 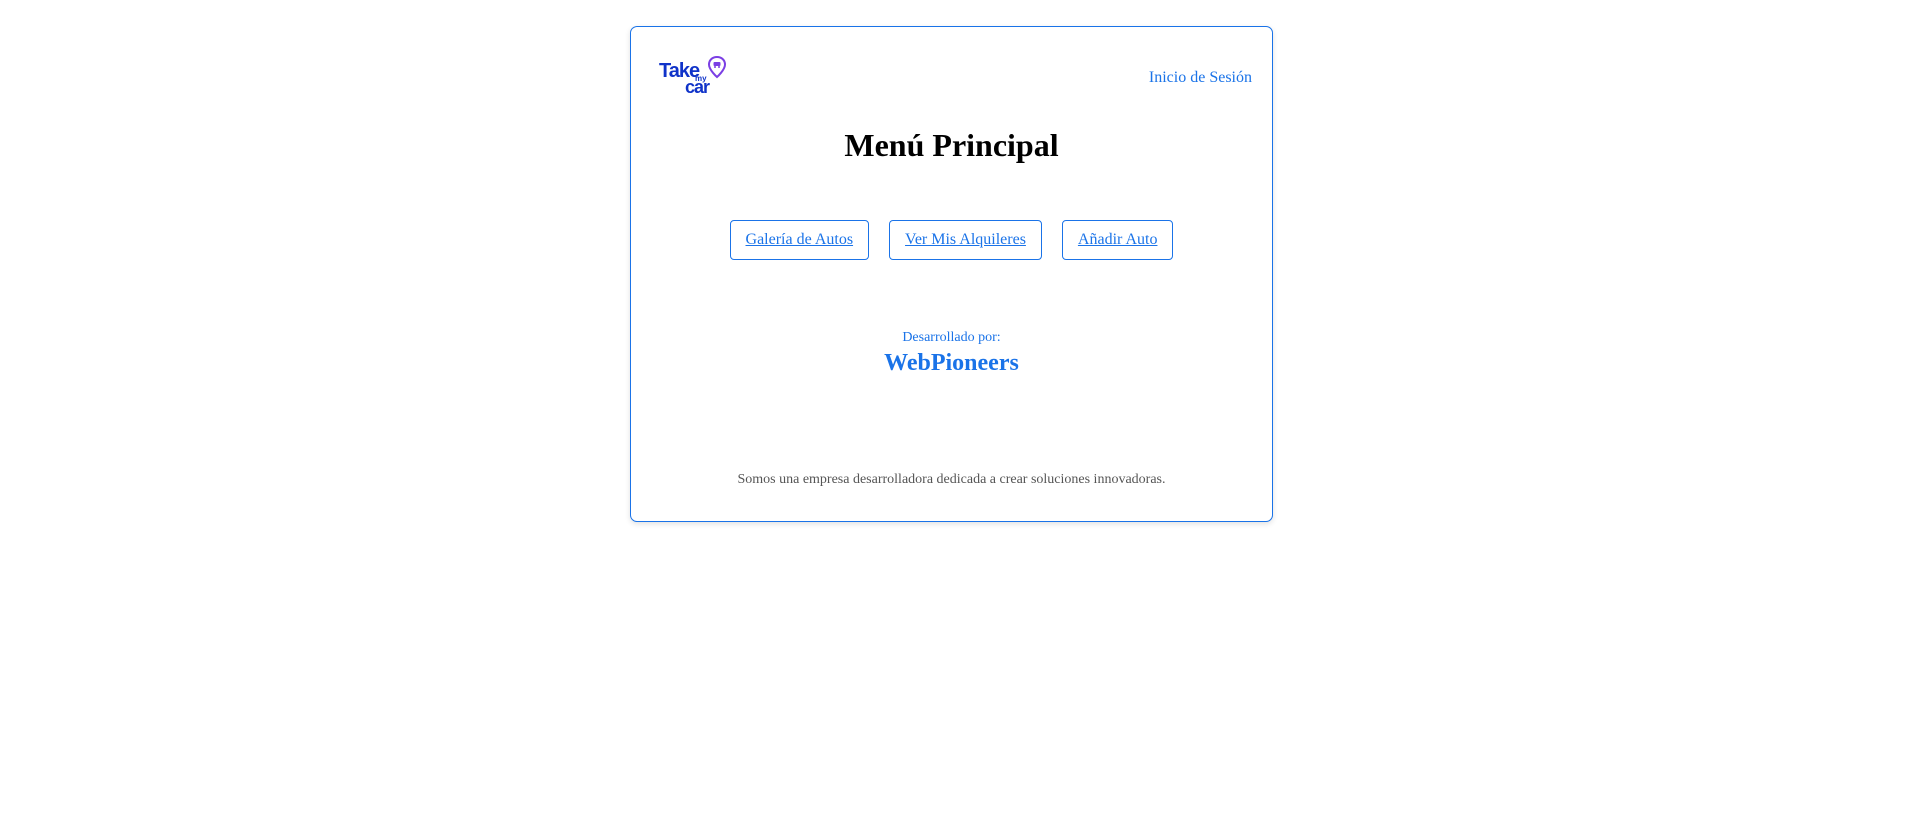 What do you see at coordinates (951, 145) in the screenshot?
I see `page-title: Menú Principal` at bounding box center [951, 145].